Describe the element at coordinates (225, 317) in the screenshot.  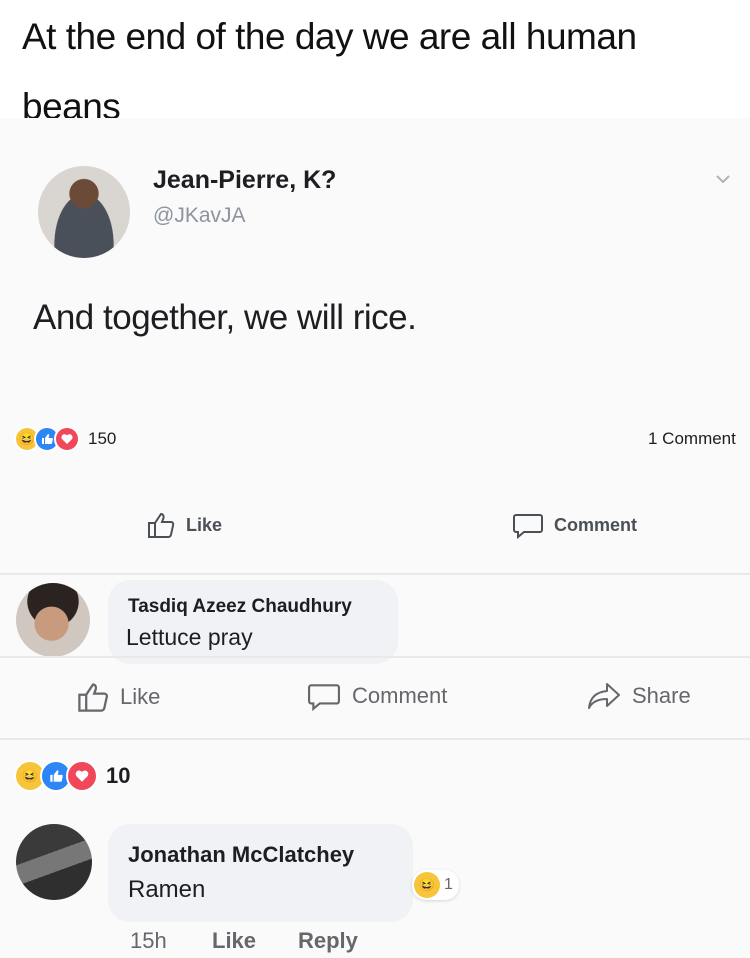
I see `post-text: And together, we will rice.` at that location.